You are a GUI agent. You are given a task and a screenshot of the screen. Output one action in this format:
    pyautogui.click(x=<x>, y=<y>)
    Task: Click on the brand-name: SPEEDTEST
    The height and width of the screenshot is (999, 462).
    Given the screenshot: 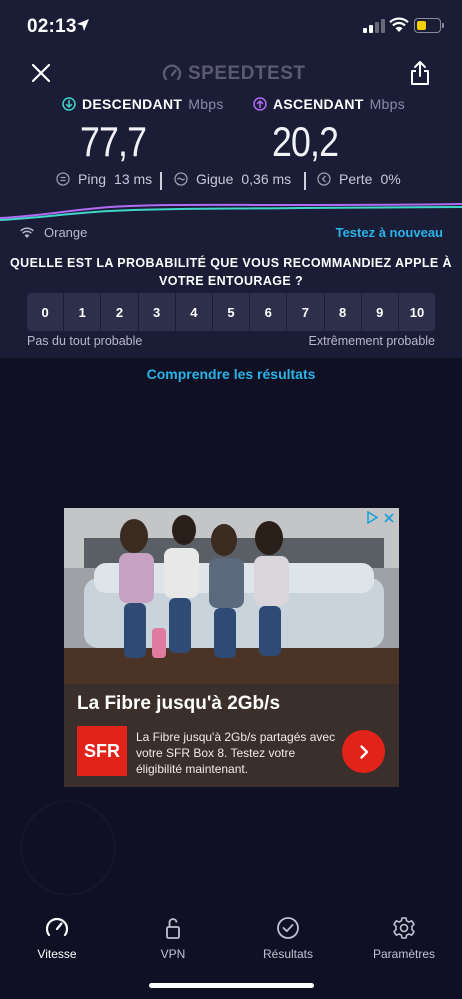 What is the action you would take?
    pyautogui.click(x=247, y=73)
    